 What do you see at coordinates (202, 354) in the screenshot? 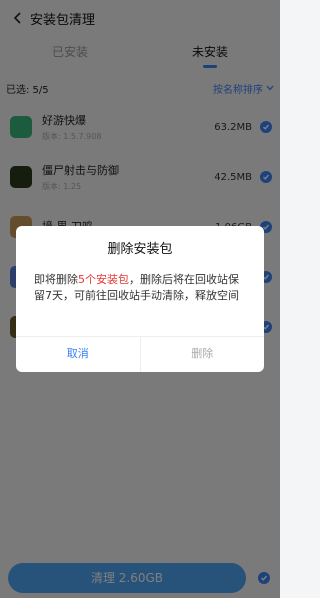
I see `delete-button: 删除` at bounding box center [202, 354].